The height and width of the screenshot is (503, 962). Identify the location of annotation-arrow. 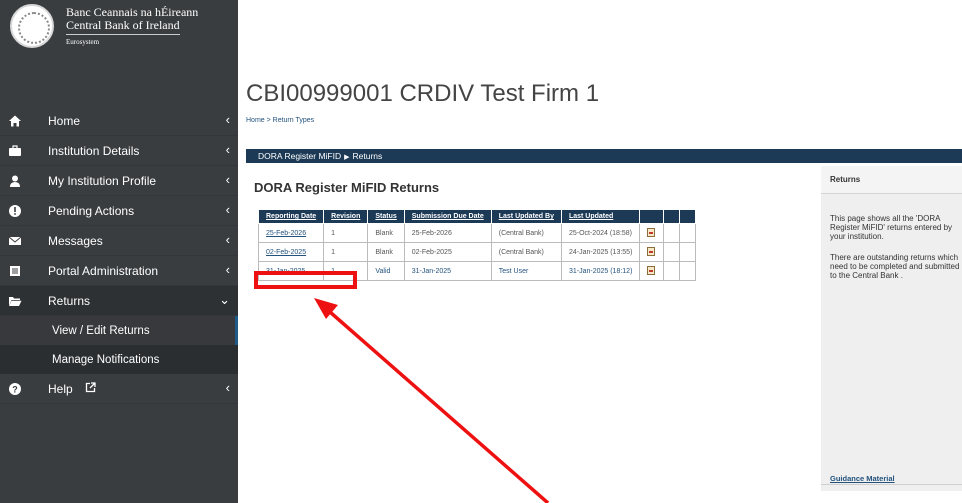
(432, 400).